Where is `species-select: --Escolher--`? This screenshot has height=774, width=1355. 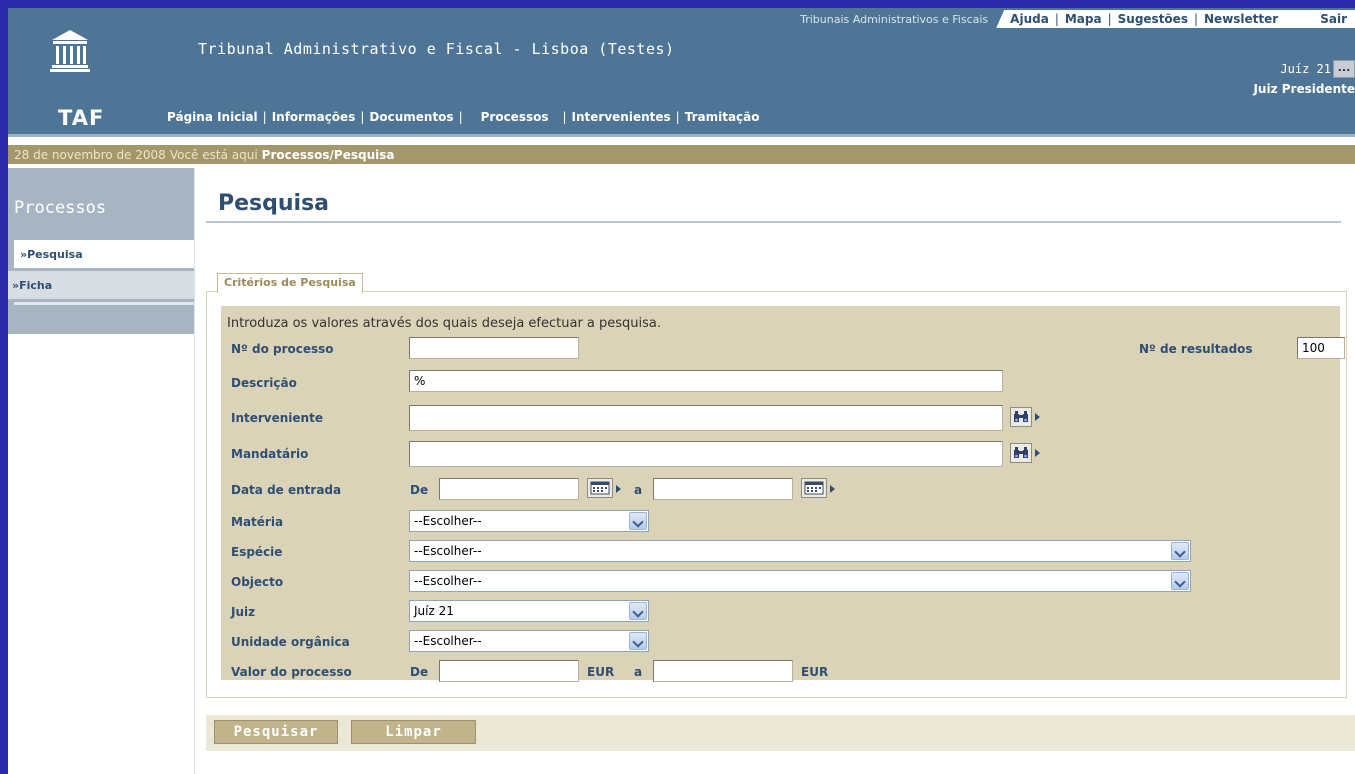 species-select: --Escolher-- is located at coordinates (800, 551).